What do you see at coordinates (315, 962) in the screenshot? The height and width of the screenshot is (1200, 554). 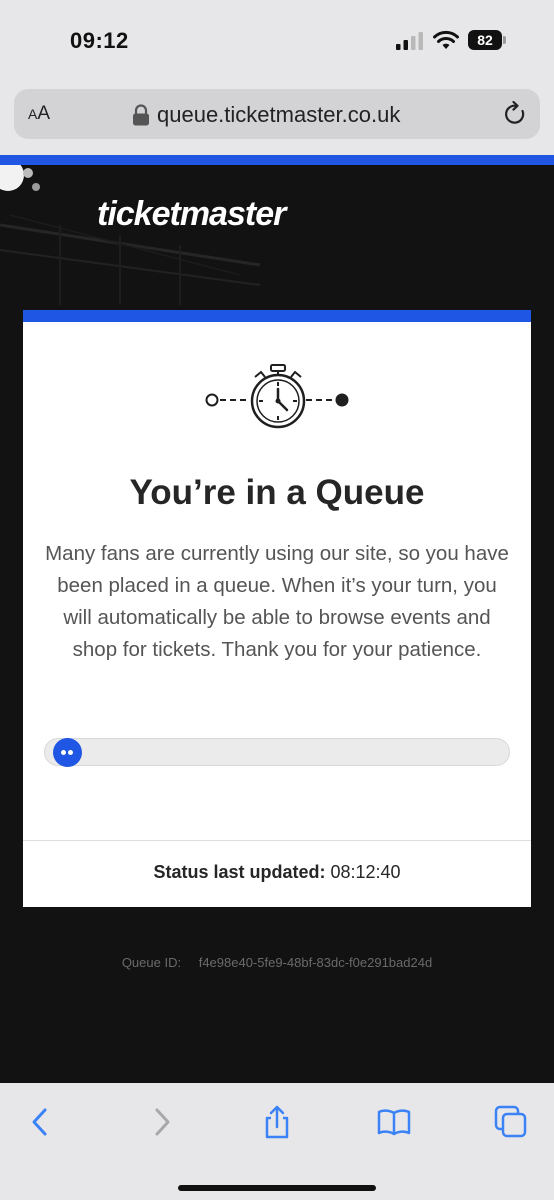 I see `queue-id-value: f4e98e40-5fe9-48bf-83dc-f0e291bad24d` at bounding box center [315, 962].